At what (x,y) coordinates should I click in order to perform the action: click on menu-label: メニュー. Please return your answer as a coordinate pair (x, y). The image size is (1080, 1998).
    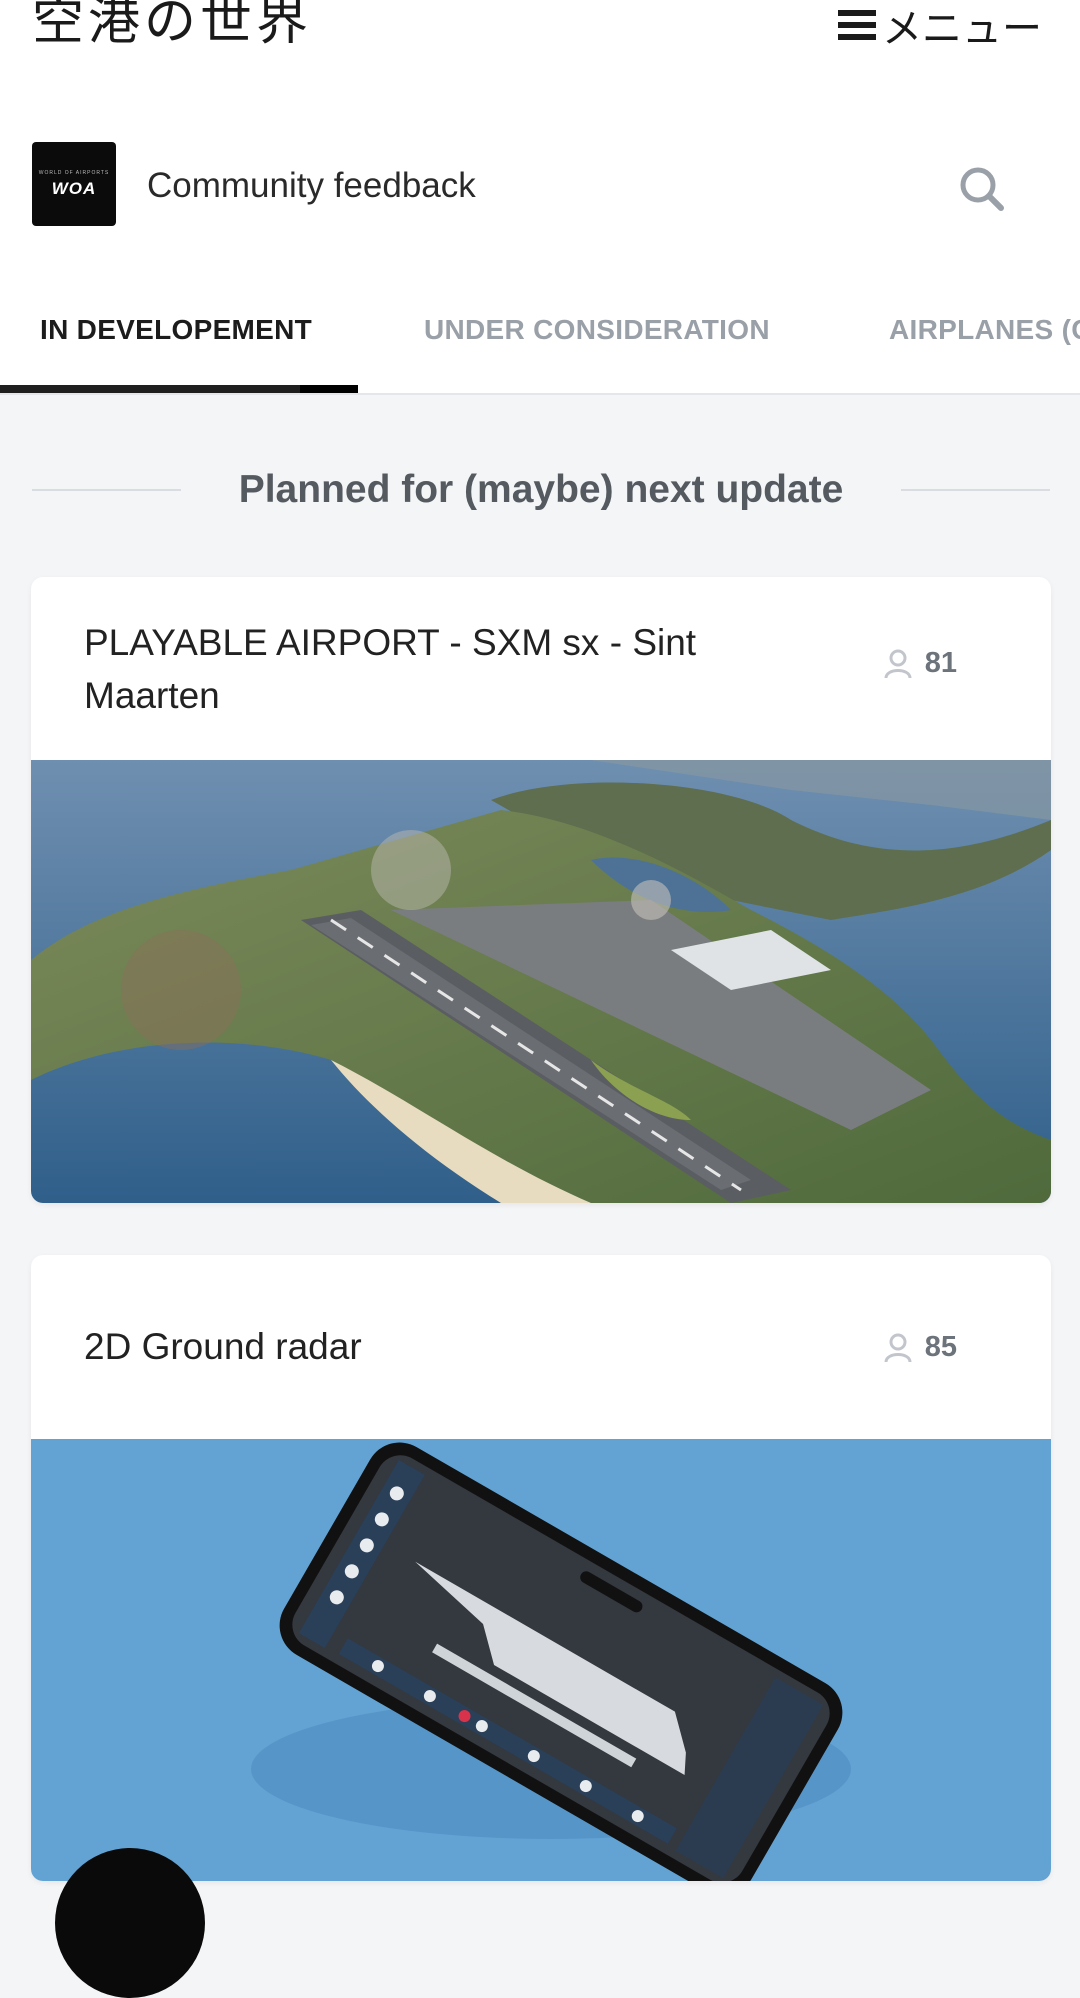
    Looking at the image, I should click on (962, 29).